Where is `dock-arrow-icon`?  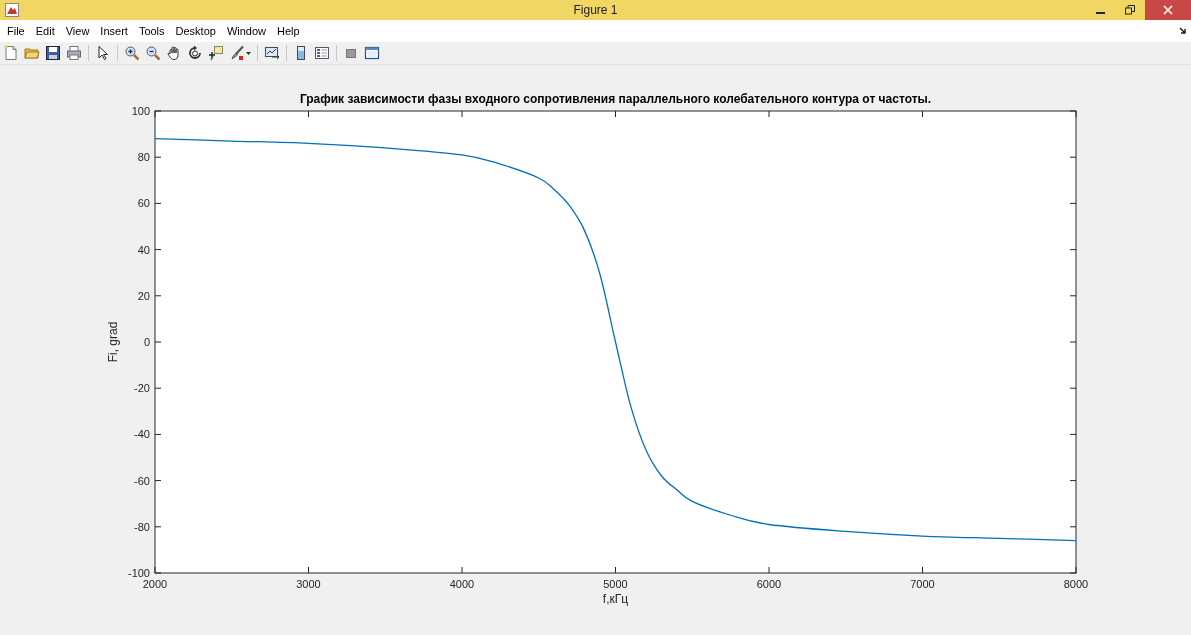
dock-arrow-icon is located at coordinates (1183, 31).